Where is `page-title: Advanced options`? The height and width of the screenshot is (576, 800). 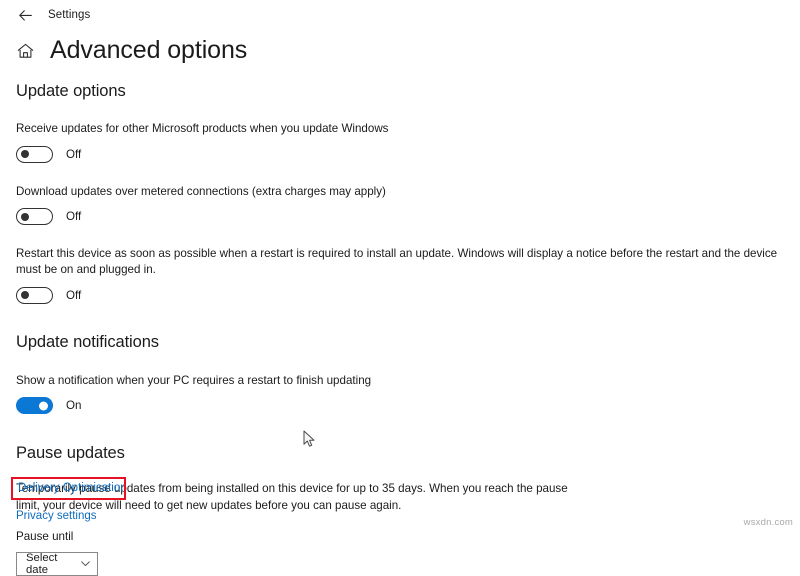
page-title: Advanced options is located at coordinates (149, 50).